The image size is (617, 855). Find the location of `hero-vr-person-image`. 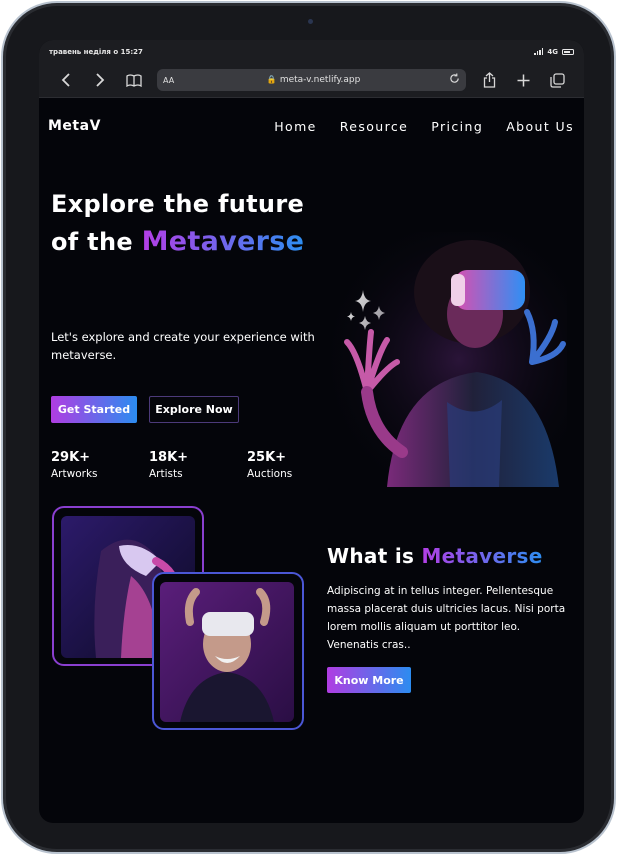

hero-vr-person-image is located at coordinates (447, 359).